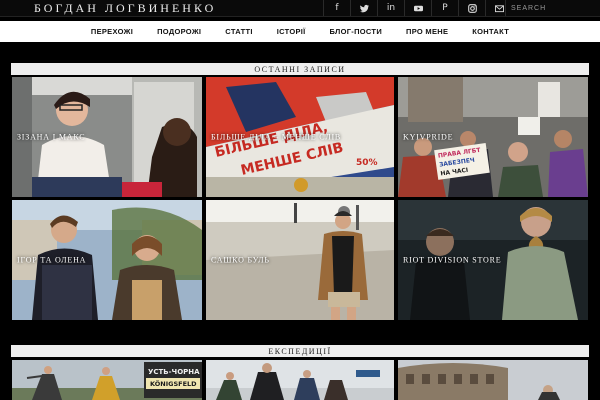 This screenshot has height=400, width=600. I want to click on road-sign-line-1: УСТЬ-ЧОРНА, so click(174, 372).